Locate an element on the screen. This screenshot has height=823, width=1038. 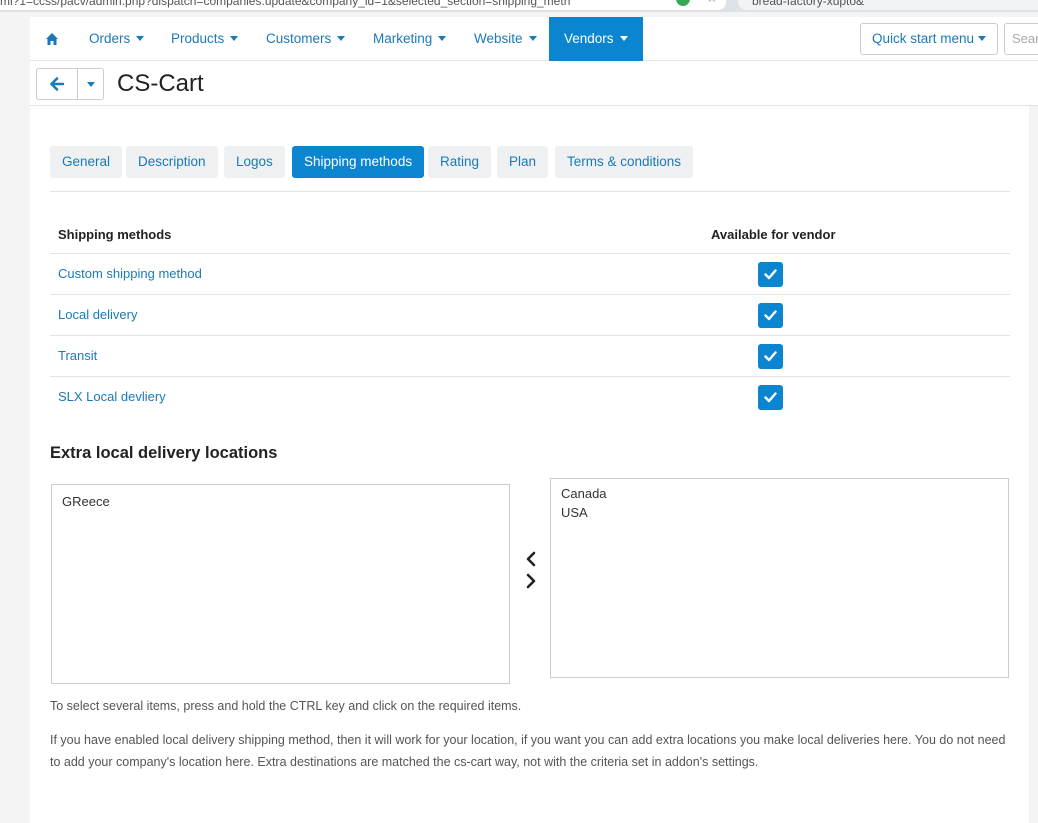
nav-home is located at coordinates (52, 39).